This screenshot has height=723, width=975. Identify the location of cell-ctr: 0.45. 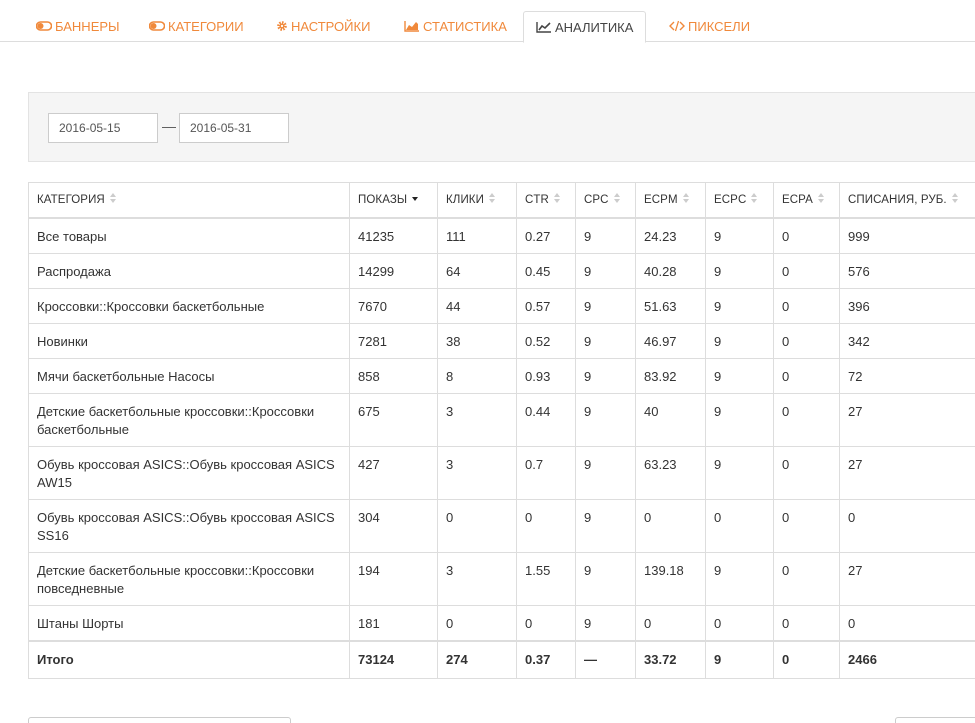
(546, 270).